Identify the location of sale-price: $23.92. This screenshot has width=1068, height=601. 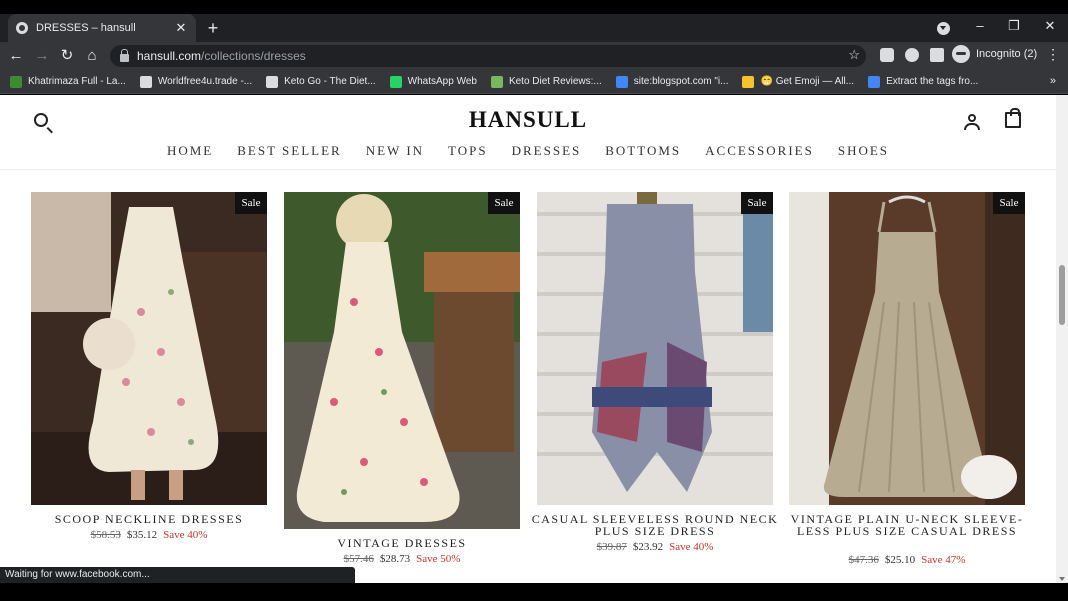
(648, 547).